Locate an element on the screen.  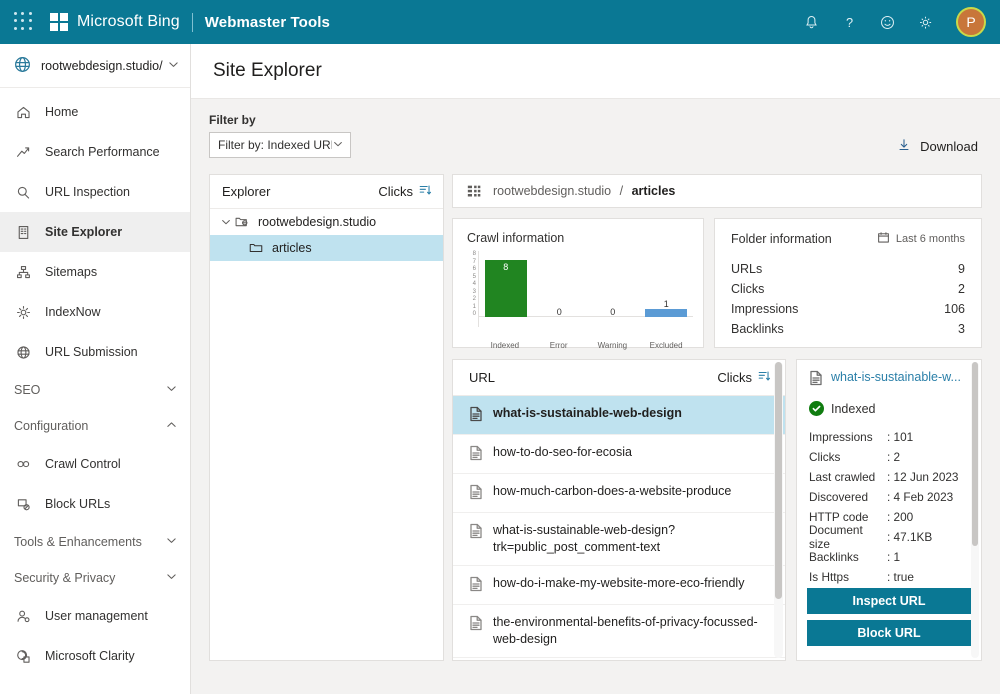
sidebar-item-url-submission: URL Submission is located at coordinates (95, 352).